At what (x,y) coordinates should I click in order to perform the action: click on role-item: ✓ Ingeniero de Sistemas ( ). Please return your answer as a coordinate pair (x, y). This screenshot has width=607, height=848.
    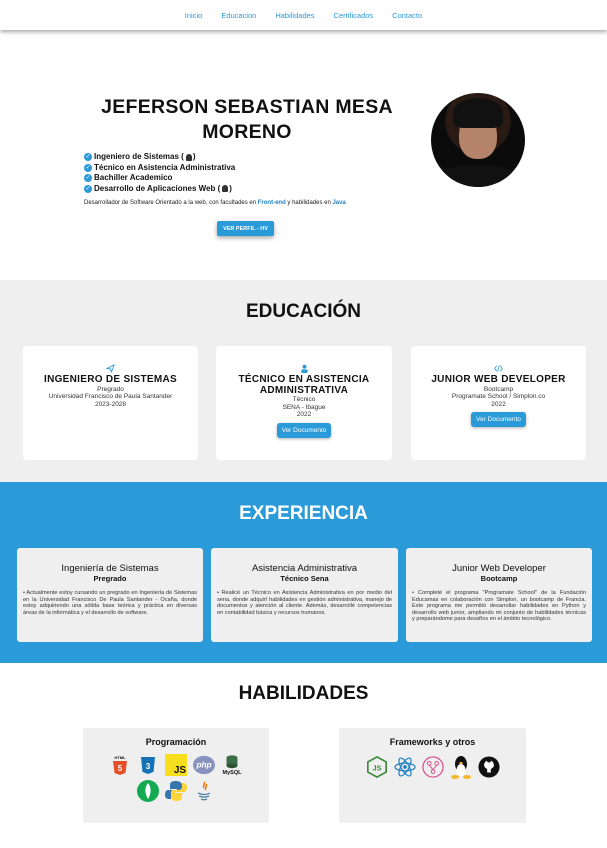
    Looking at the image, I should click on (159, 157).